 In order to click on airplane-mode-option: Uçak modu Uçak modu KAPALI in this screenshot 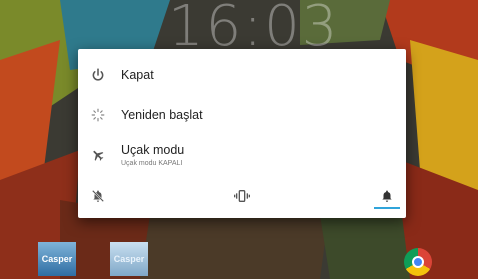, I will do `click(242, 155)`.